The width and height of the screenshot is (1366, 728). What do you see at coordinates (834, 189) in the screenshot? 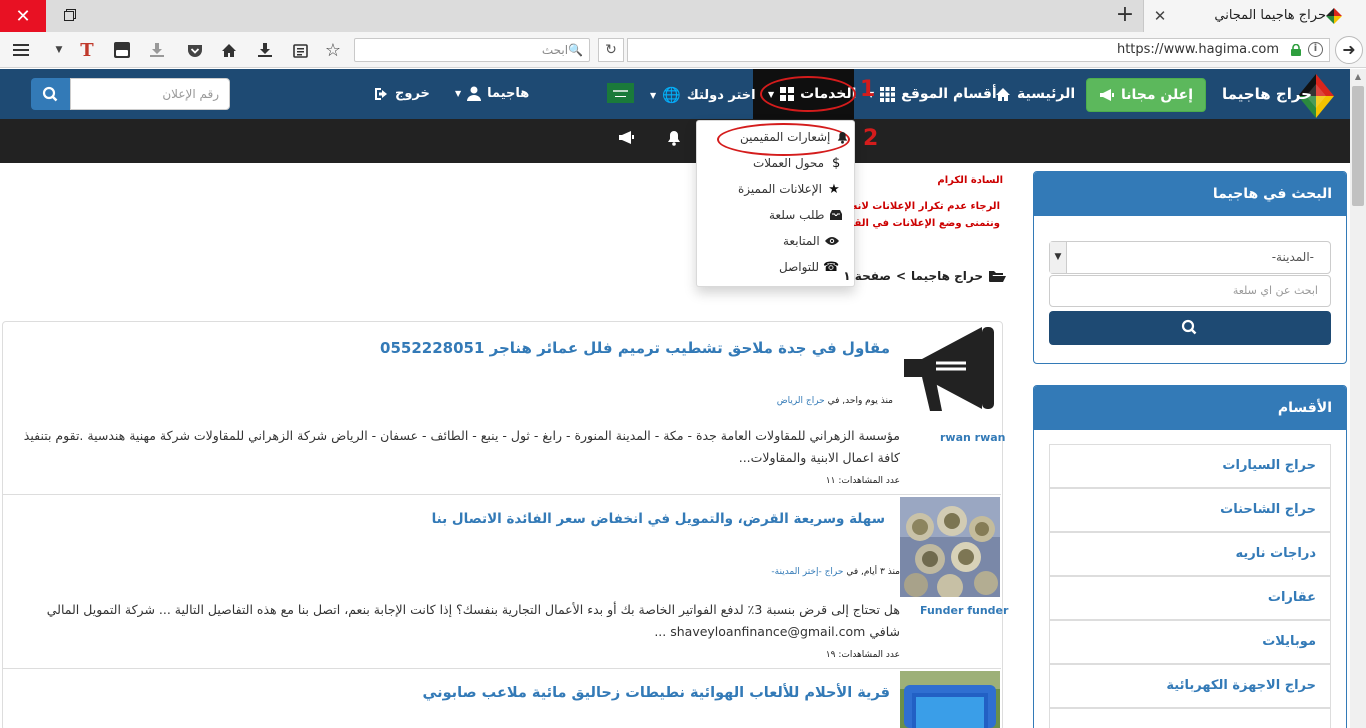
I see `star-icon: ★` at bounding box center [834, 189].